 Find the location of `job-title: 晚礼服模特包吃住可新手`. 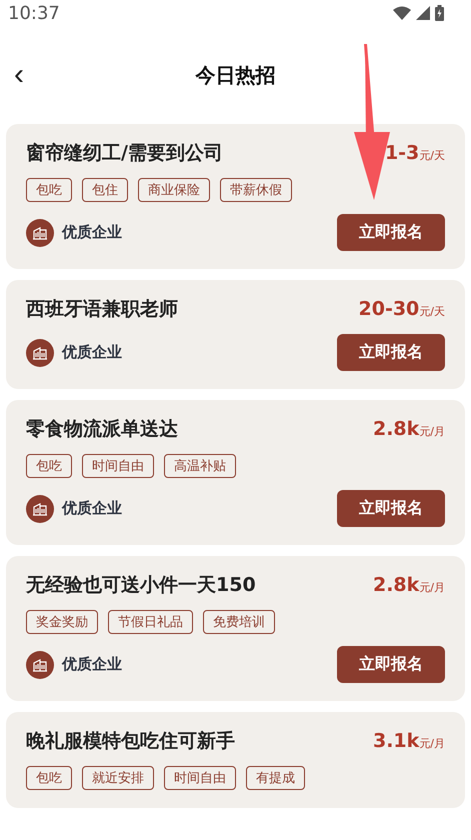

job-title: 晚礼服模特包吃住可新手 is located at coordinates (130, 741).